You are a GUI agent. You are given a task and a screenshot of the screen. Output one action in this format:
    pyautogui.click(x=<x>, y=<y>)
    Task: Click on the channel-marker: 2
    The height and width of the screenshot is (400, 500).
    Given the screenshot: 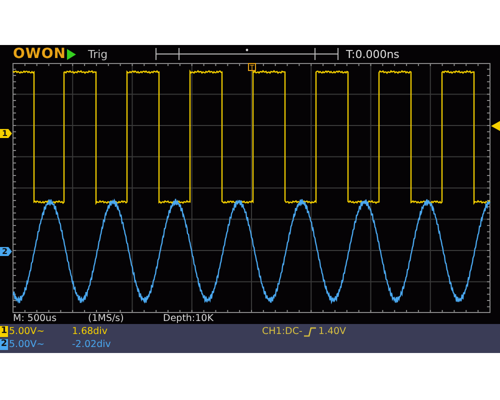 What is the action you would take?
    pyautogui.click(x=6, y=251)
    